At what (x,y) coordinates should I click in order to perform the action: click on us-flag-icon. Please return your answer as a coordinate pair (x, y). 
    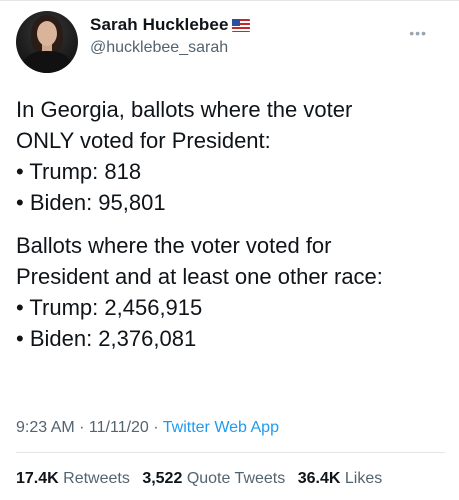
    Looking at the image, I should click on (240, 25).